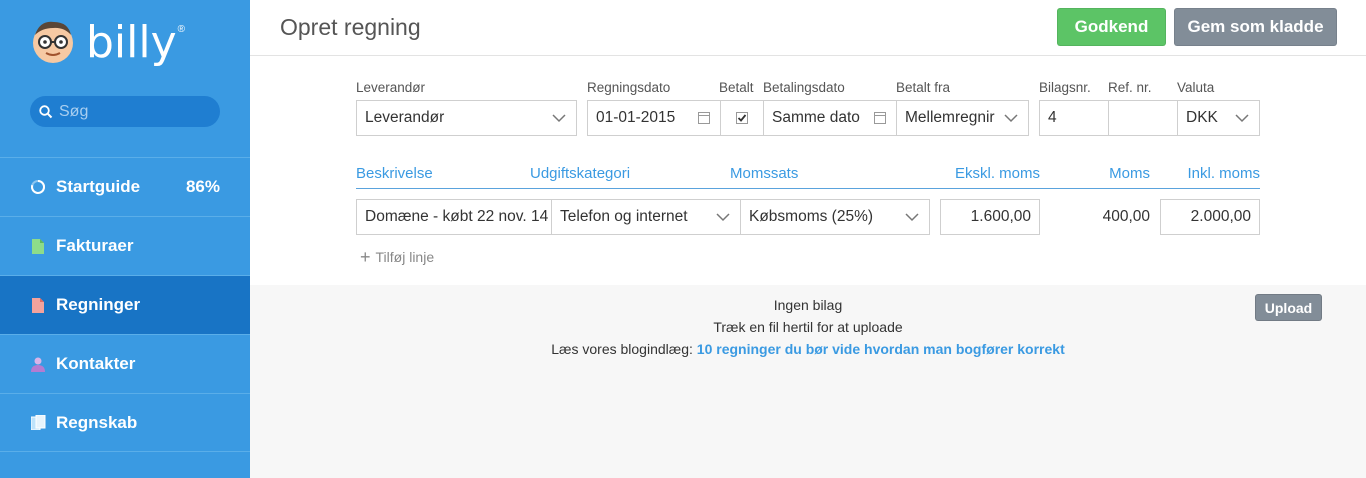  Describe the element at coordinates (1202, 117) in the screenshot. I see `currency-value: DKK` at that location.